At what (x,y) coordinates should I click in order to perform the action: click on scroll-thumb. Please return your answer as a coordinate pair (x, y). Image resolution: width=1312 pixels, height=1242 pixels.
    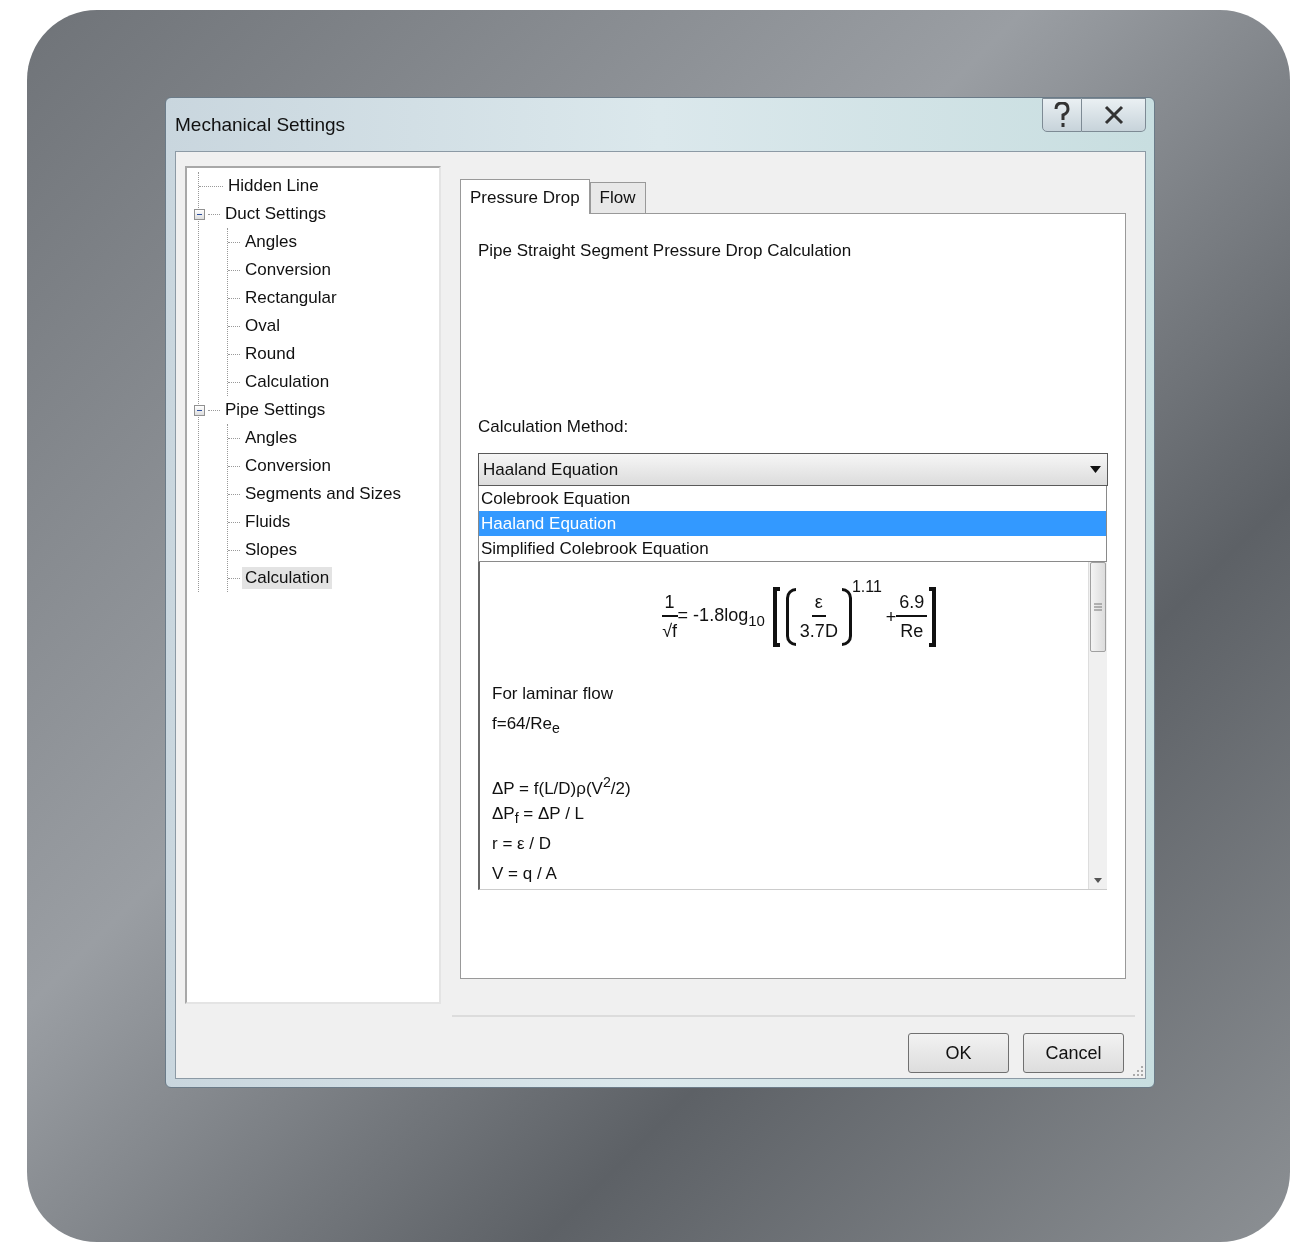
    Looking at the image, I should click on (1098, 607).